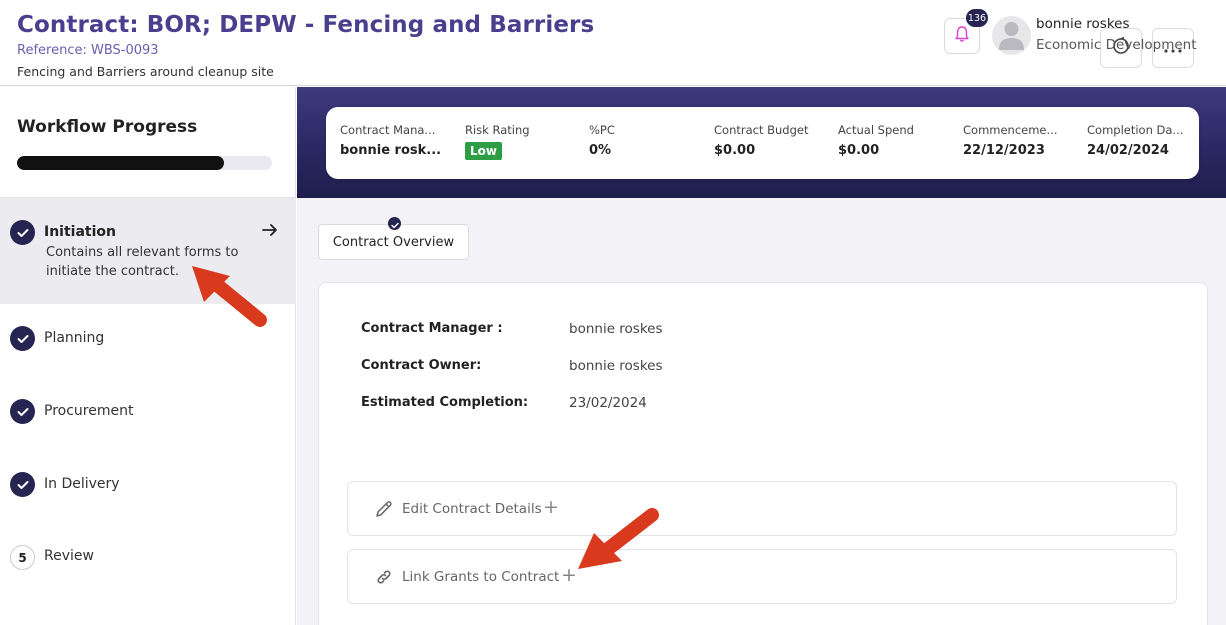  Describe the element at coordinates (148, 485) in the screenshot. I see `step-in-delivery: In Delivery` at that location.